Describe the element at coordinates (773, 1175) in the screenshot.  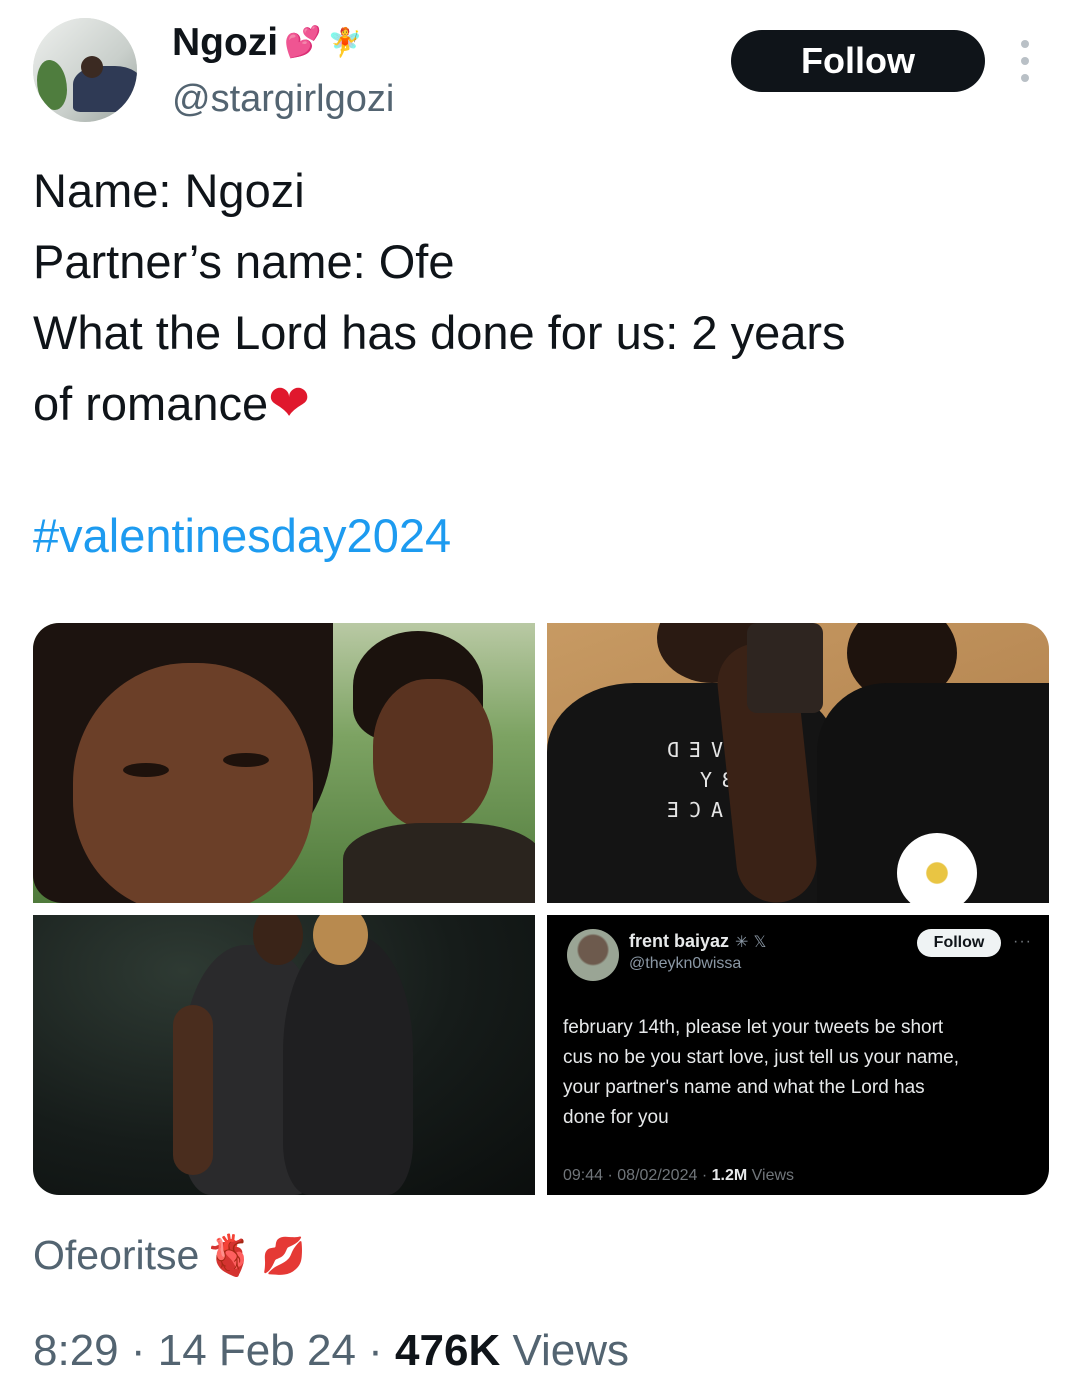
I see `embedded-views-label: Views` at that location.